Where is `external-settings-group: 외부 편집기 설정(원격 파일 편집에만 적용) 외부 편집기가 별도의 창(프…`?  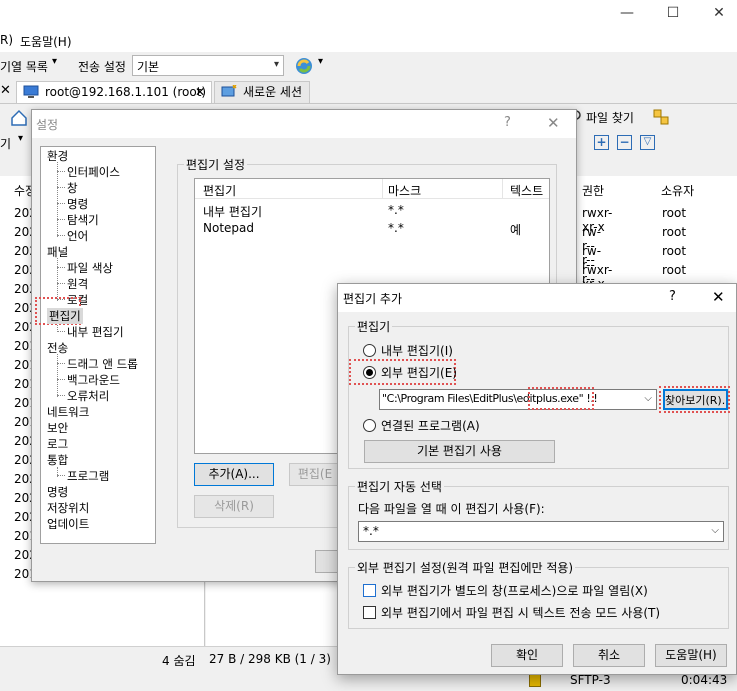
external-settings-group: 외부 편집기 설정(원격 파일 편집에만 적용) 외부 편집기가 별도의 창(프… is located at coordinates (538, 594).